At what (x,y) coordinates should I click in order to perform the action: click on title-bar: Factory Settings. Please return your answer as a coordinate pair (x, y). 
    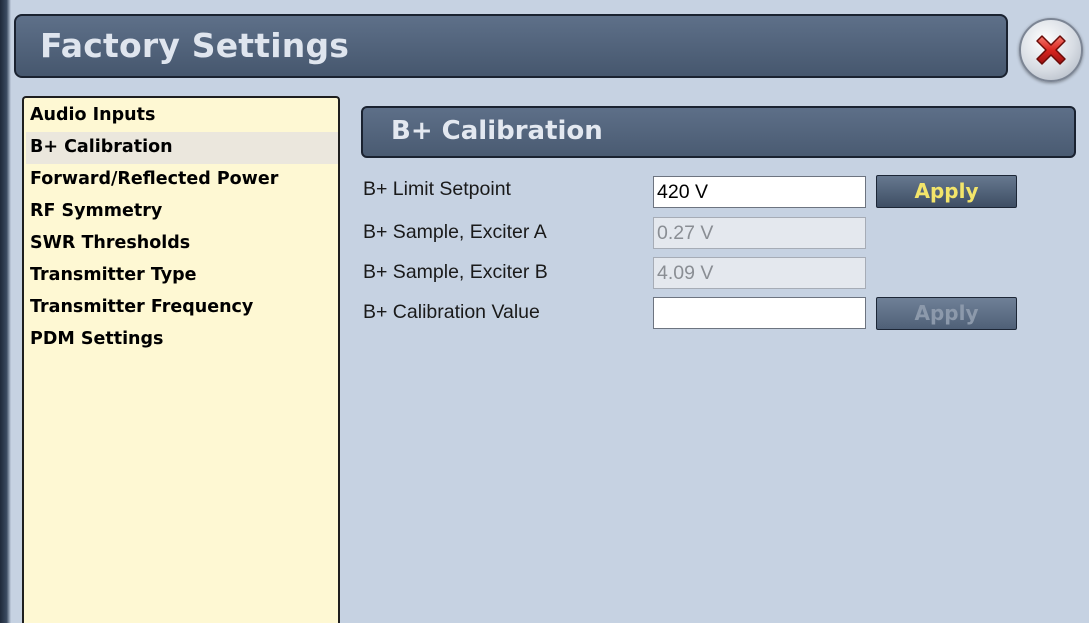
    Looking at the image, I should click on (511, 46).